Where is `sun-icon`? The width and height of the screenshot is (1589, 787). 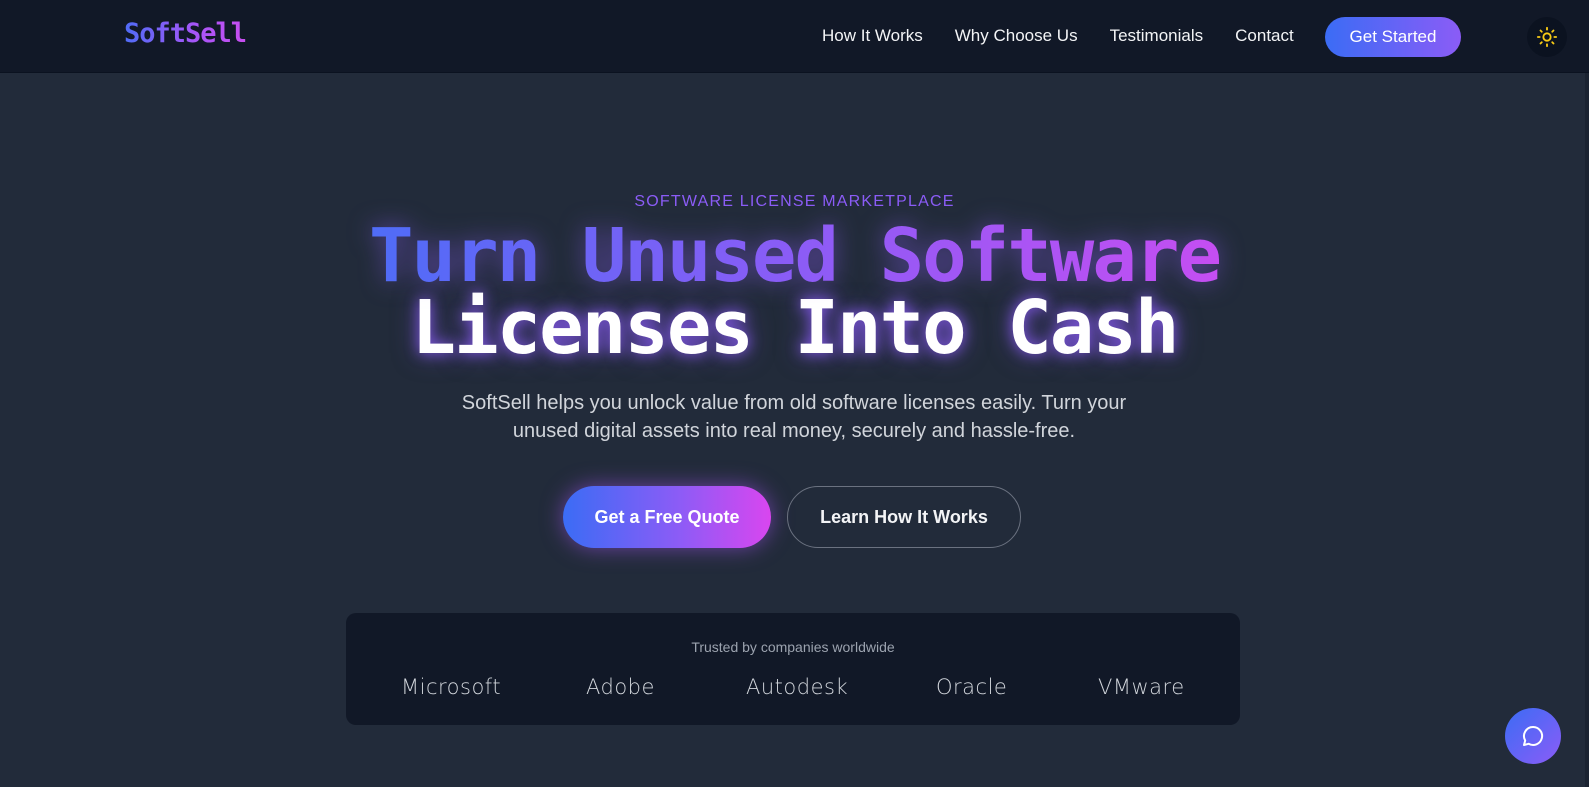
sun-icon is located at coordinates (1547, 37).